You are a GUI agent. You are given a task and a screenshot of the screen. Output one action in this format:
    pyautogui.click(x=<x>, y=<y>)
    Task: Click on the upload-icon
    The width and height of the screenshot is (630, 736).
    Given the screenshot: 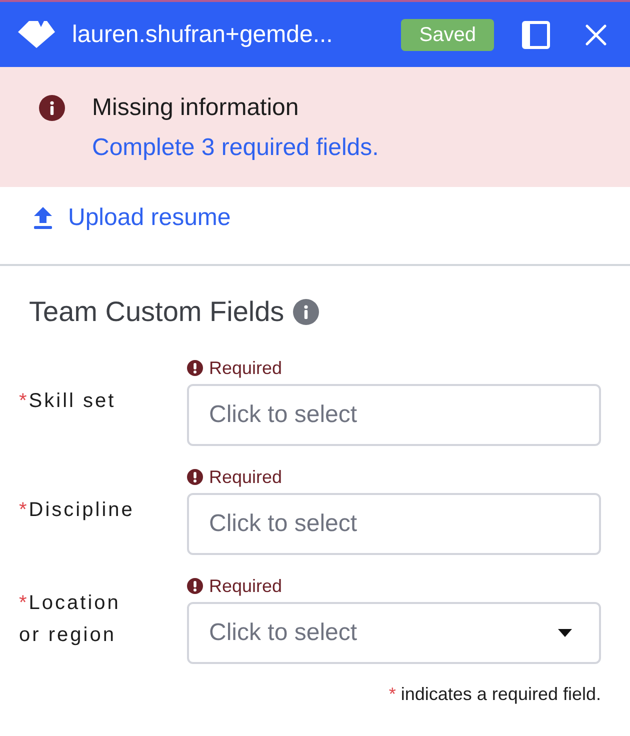 What is the action you would take?
    pyautogui.click(x=43, y=218)
    